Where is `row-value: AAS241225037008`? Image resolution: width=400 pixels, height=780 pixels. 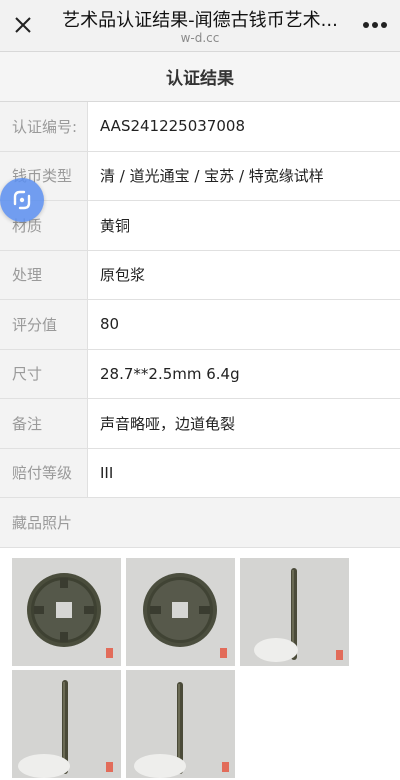 row-value: AAS241225037008 is located at coordinates (172, 126).